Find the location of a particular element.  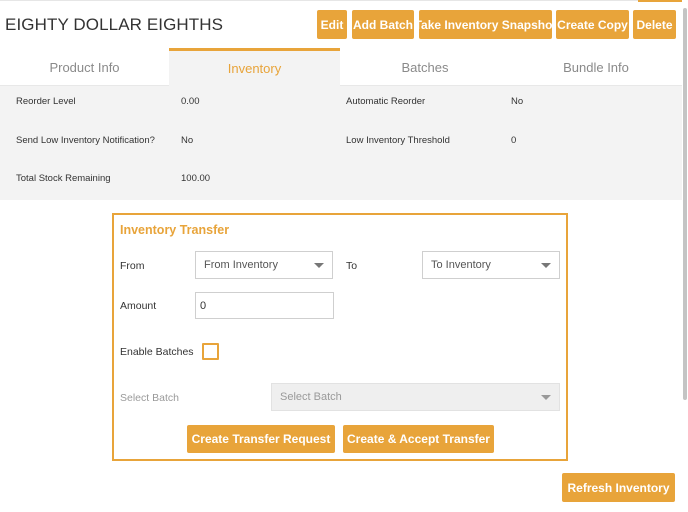

scrollbar-thumb is located at coordinates (685, 204).